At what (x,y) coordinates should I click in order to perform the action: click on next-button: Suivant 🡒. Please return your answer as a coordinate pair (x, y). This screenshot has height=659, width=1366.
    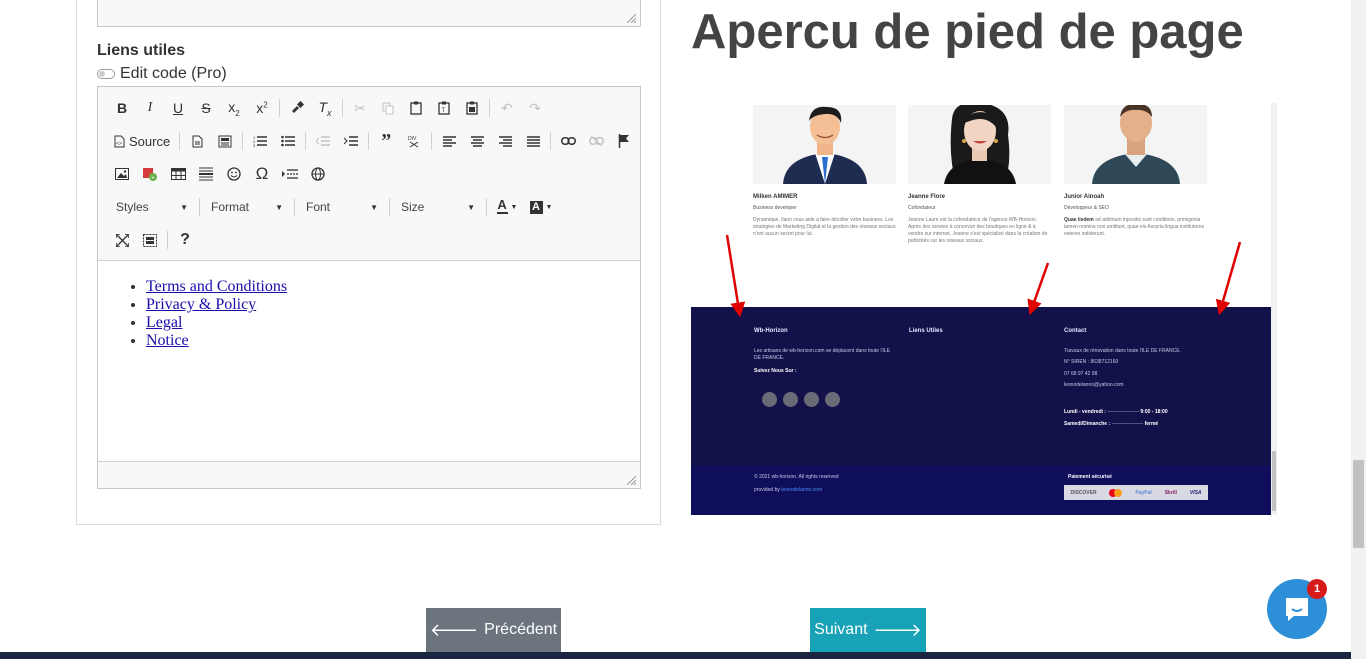
    Looking at the image, I should click on (868, 630).